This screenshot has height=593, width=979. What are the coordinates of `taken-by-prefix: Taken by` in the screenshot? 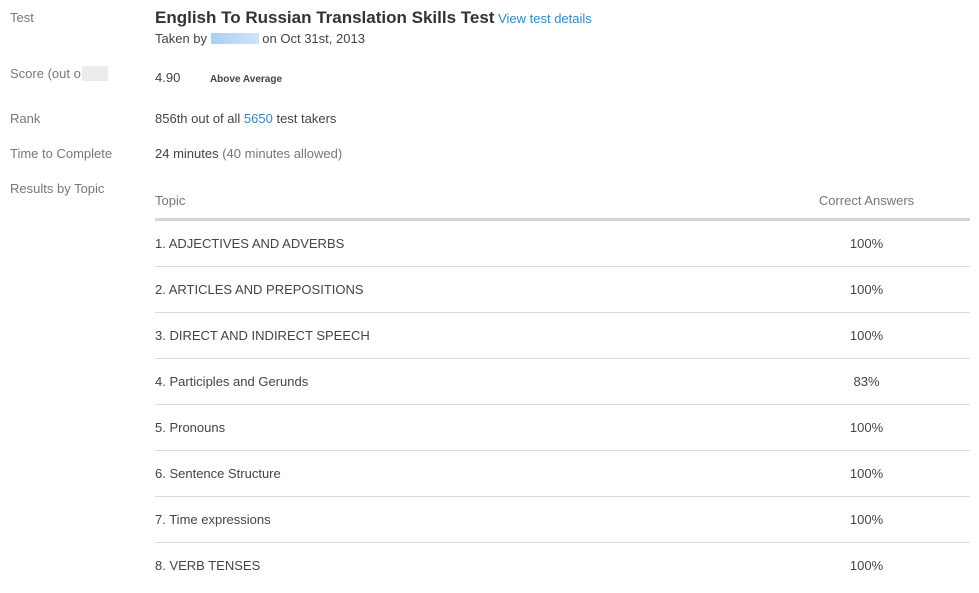 It's located at (181, 38).